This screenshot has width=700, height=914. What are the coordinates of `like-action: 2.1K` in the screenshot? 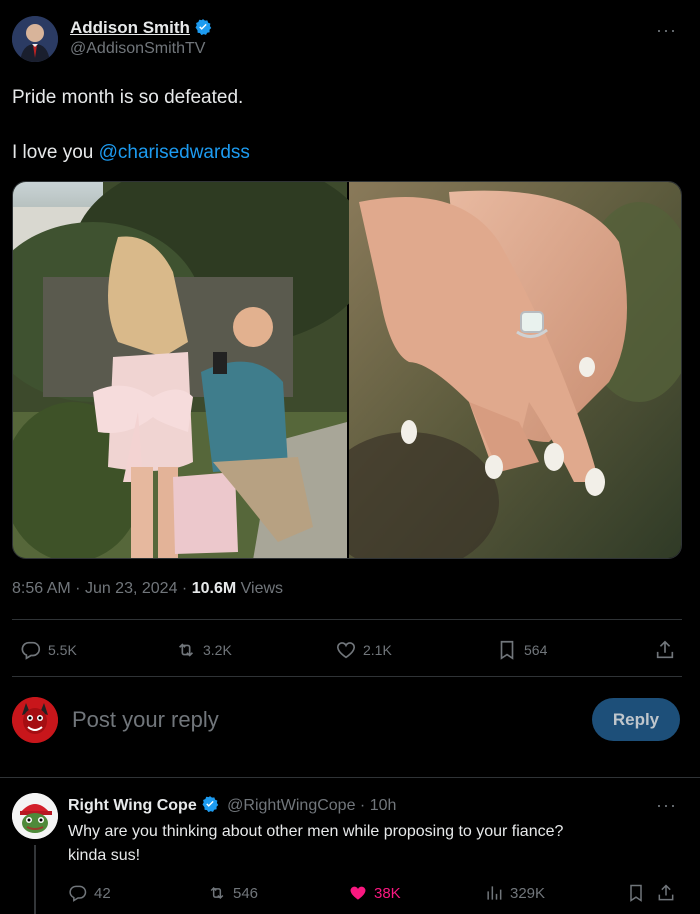 It's located at (363, 650).